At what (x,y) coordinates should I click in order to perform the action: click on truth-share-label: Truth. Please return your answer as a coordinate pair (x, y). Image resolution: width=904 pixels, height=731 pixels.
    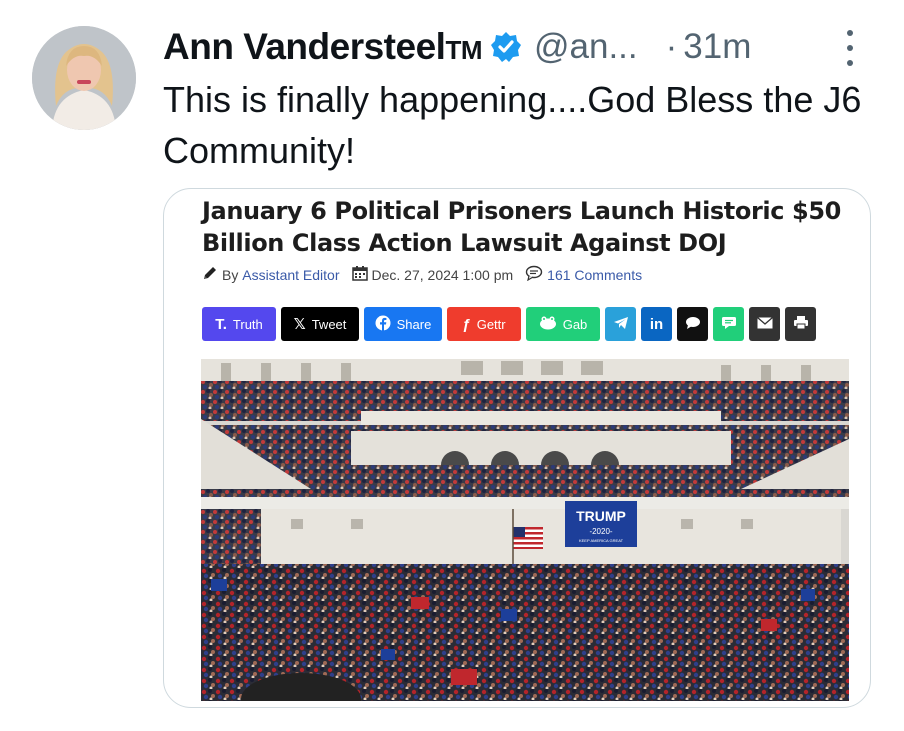
    Looking at the image, I should click on (247, 324).